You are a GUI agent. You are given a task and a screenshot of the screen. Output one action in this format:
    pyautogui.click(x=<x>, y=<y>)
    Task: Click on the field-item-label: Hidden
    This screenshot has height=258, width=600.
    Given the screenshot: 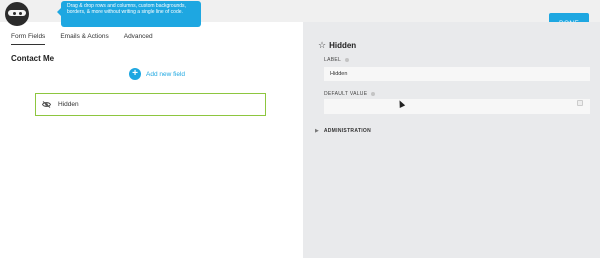 What is the action you would take?
    pyautogui.click(x=68, y=104)
    